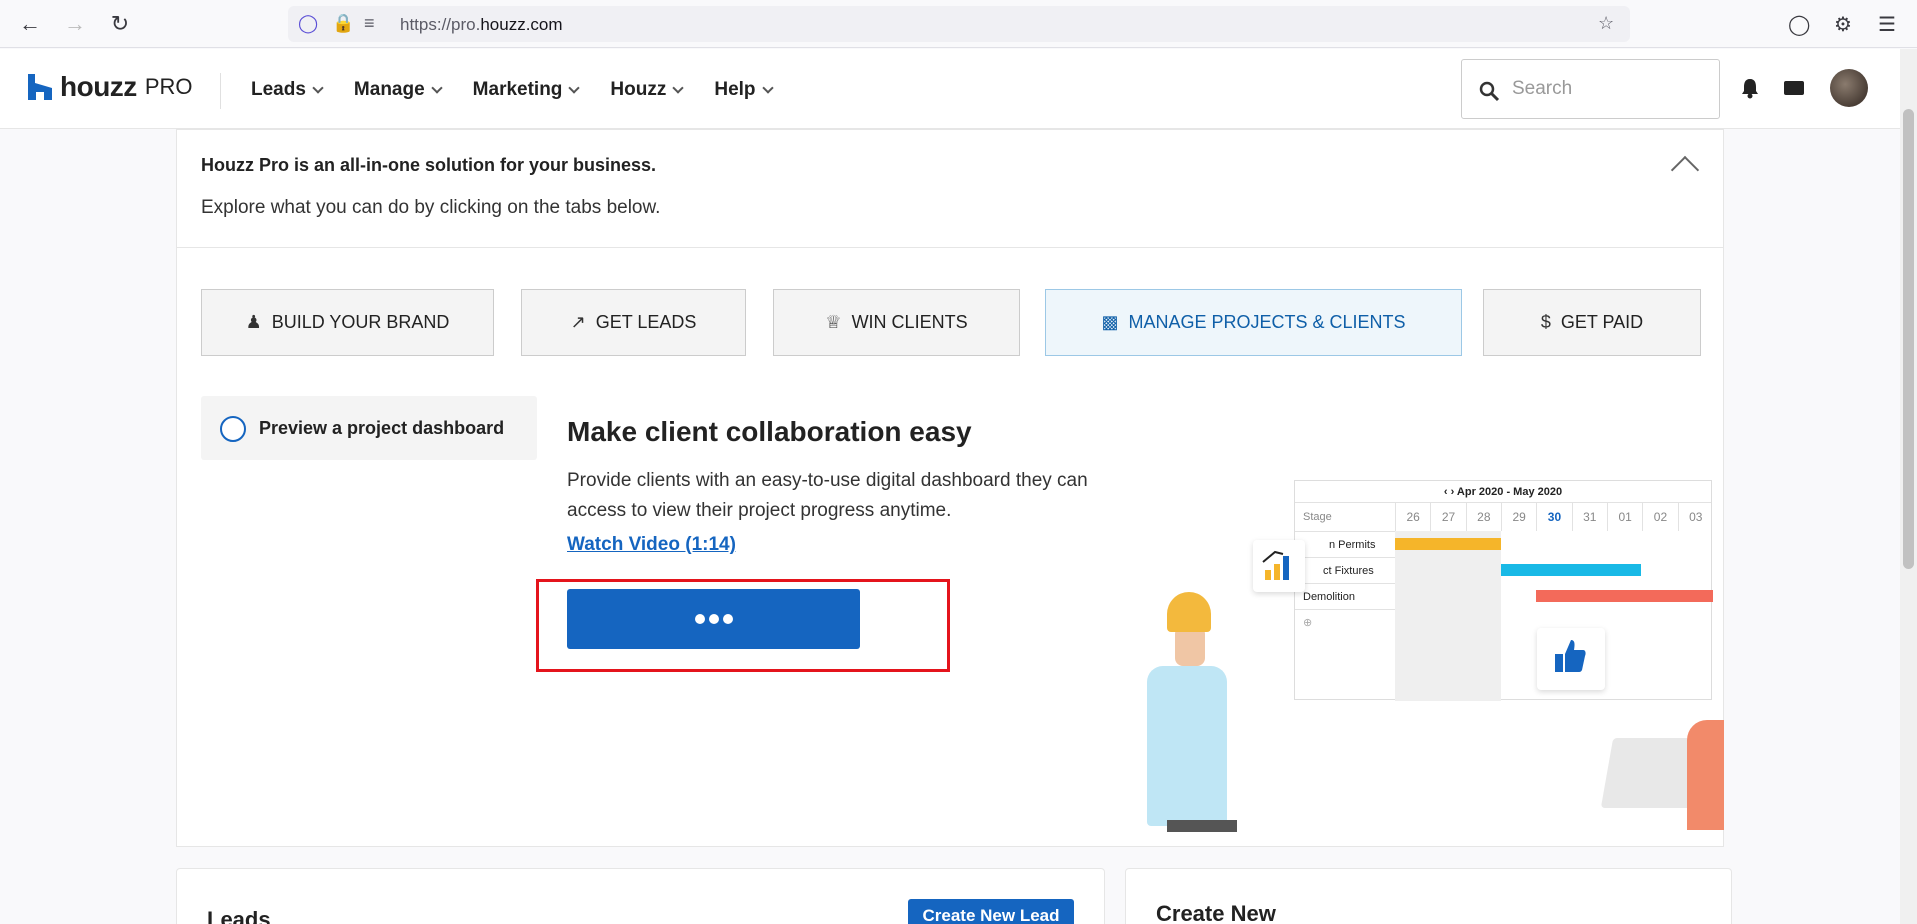  Describe the element at coordinates (991, 911) in the screenshot. I see `create-new-lead-button: Create New Lead` at that location.